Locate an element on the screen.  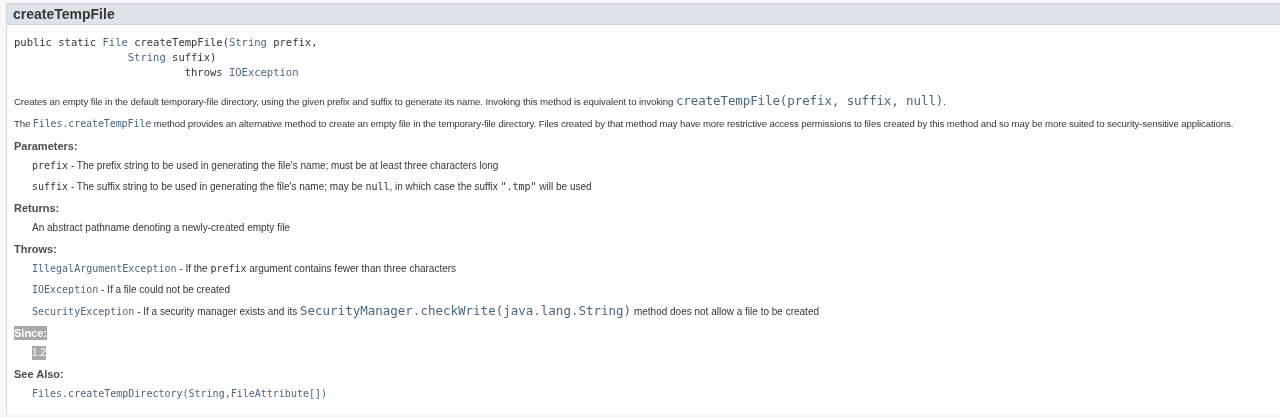
section-item-text: suffix - The suffix string to be used in generating the file's name; may be null, in which case the suffix ".tmp" will be used is located at coordinates (312, 187).